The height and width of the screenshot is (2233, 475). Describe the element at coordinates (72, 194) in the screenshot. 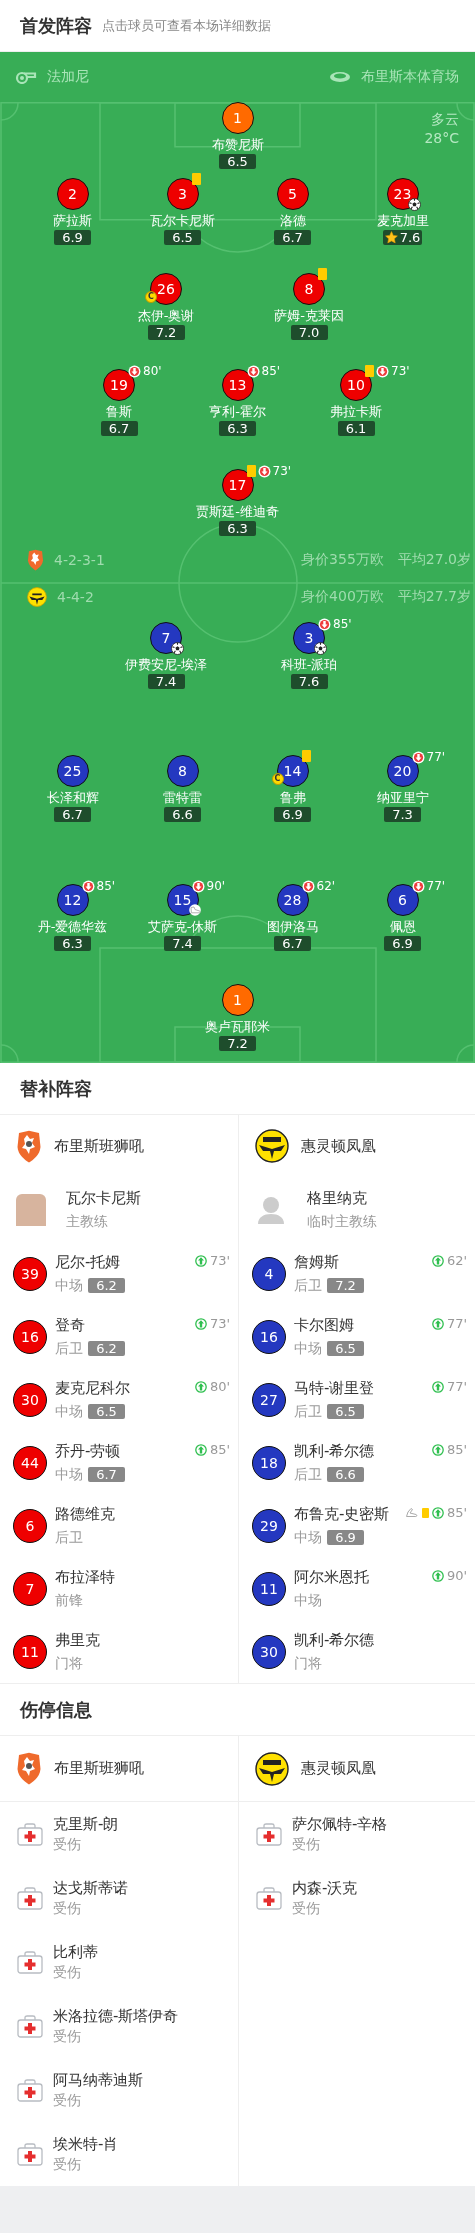

I see `player-number: 2` at that location.